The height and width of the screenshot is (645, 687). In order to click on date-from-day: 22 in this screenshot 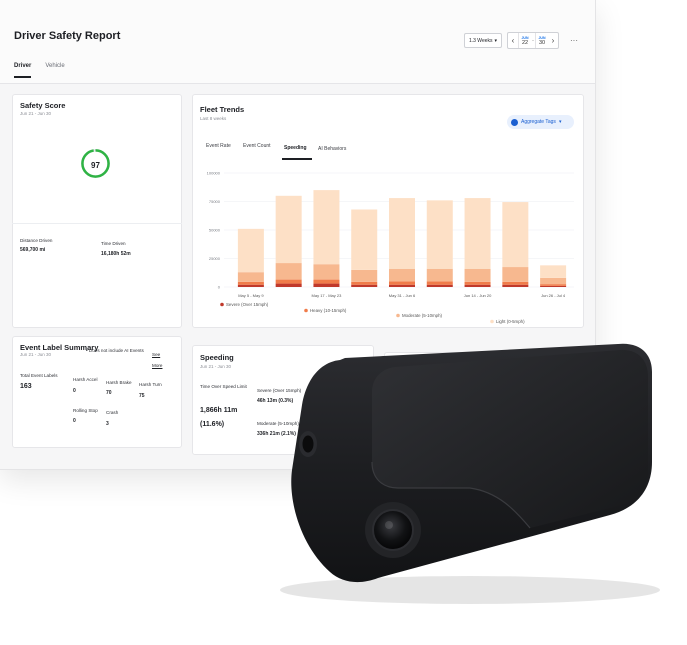, I will do `click(525, 42)`.